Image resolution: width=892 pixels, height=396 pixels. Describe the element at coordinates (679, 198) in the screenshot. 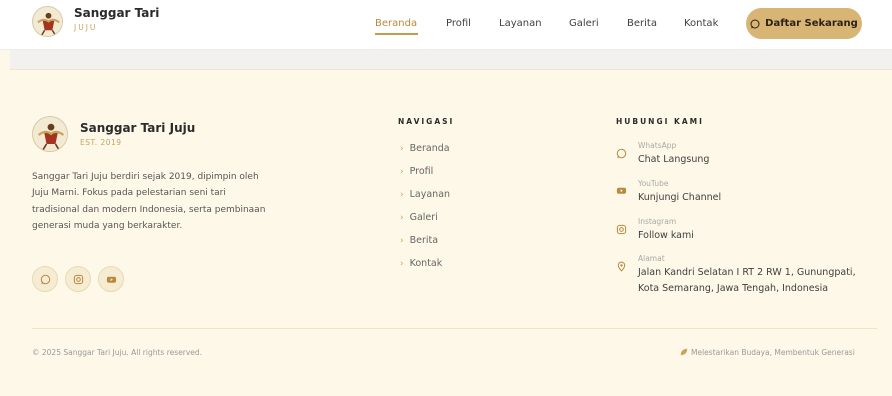

I see `contact-youtube-link: Kunjungi Channel` at that location.